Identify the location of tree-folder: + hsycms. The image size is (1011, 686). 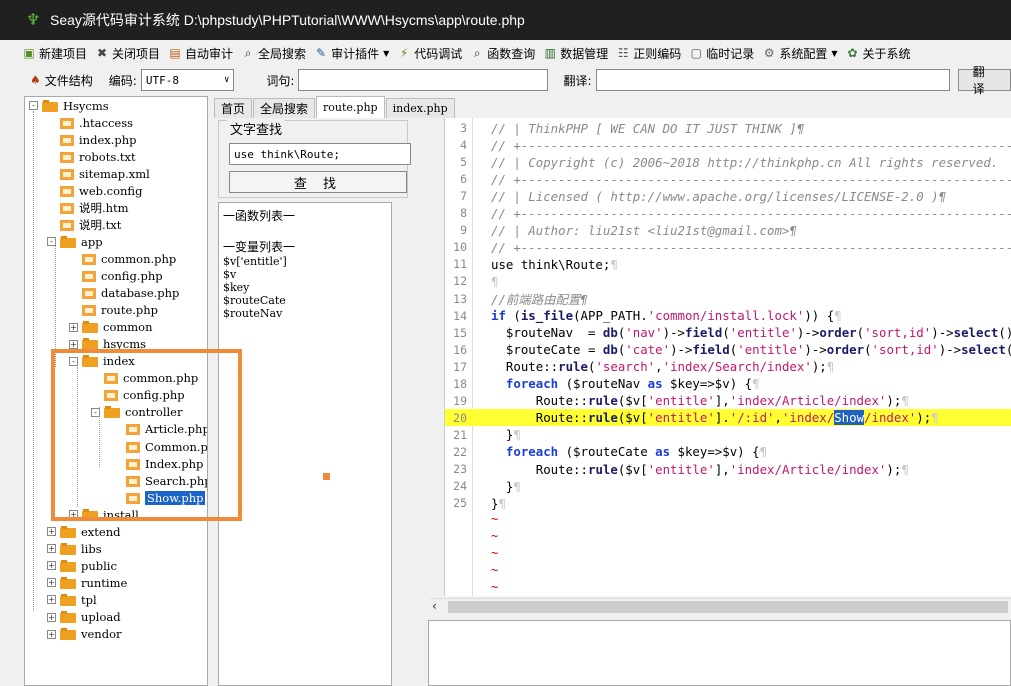
(107, 344).